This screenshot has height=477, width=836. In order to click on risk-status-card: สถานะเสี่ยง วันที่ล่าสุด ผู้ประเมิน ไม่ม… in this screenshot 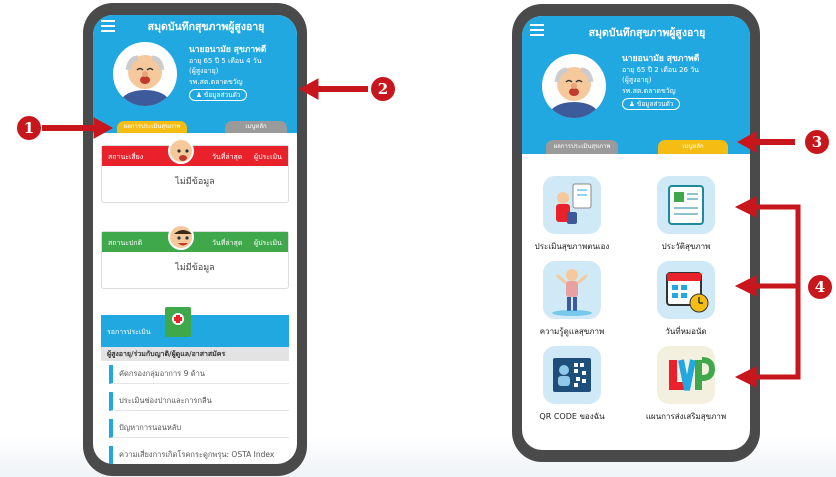, I will do `click(195, 170)`.